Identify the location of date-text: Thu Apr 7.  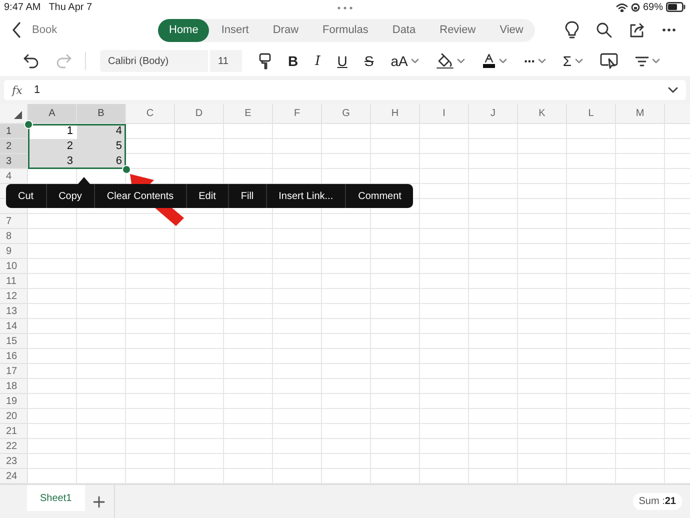
(70, 7).